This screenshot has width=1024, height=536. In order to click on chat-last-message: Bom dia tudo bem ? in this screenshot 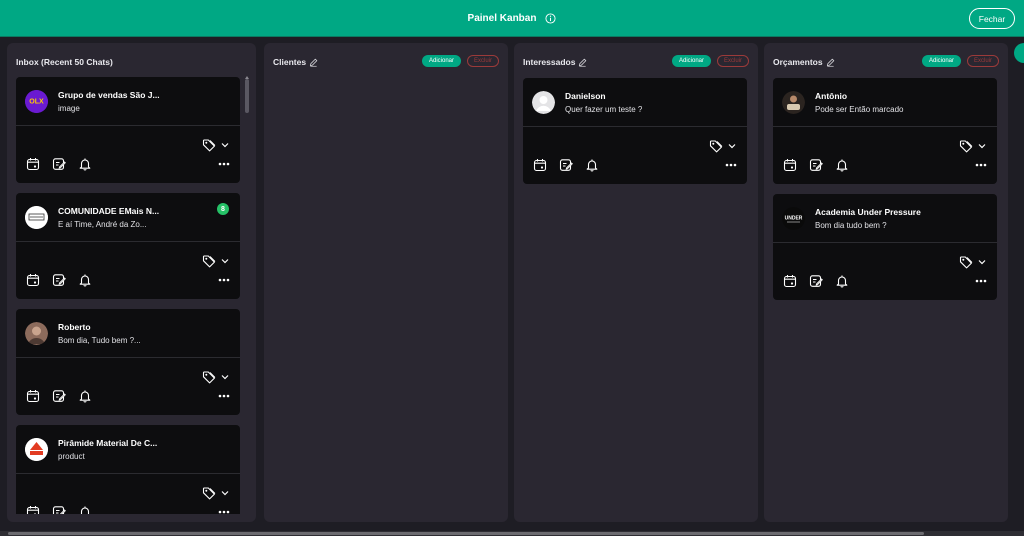, I will do `click(851, 225)`.